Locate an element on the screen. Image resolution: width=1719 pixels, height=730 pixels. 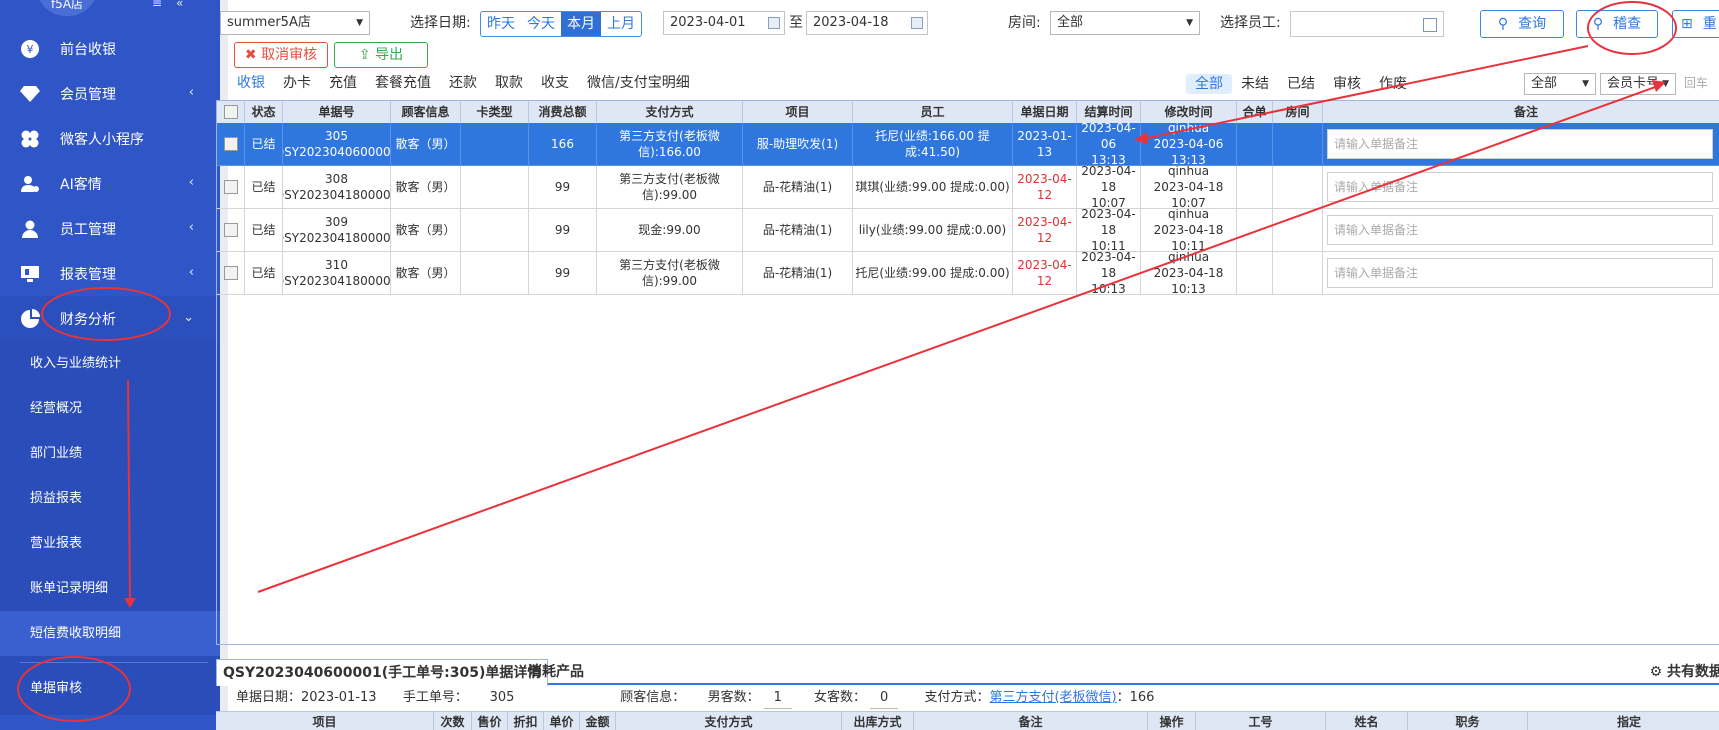
tab-wechat-alipay: 微信/支付宝明细 is located at coordinates (638, 83).